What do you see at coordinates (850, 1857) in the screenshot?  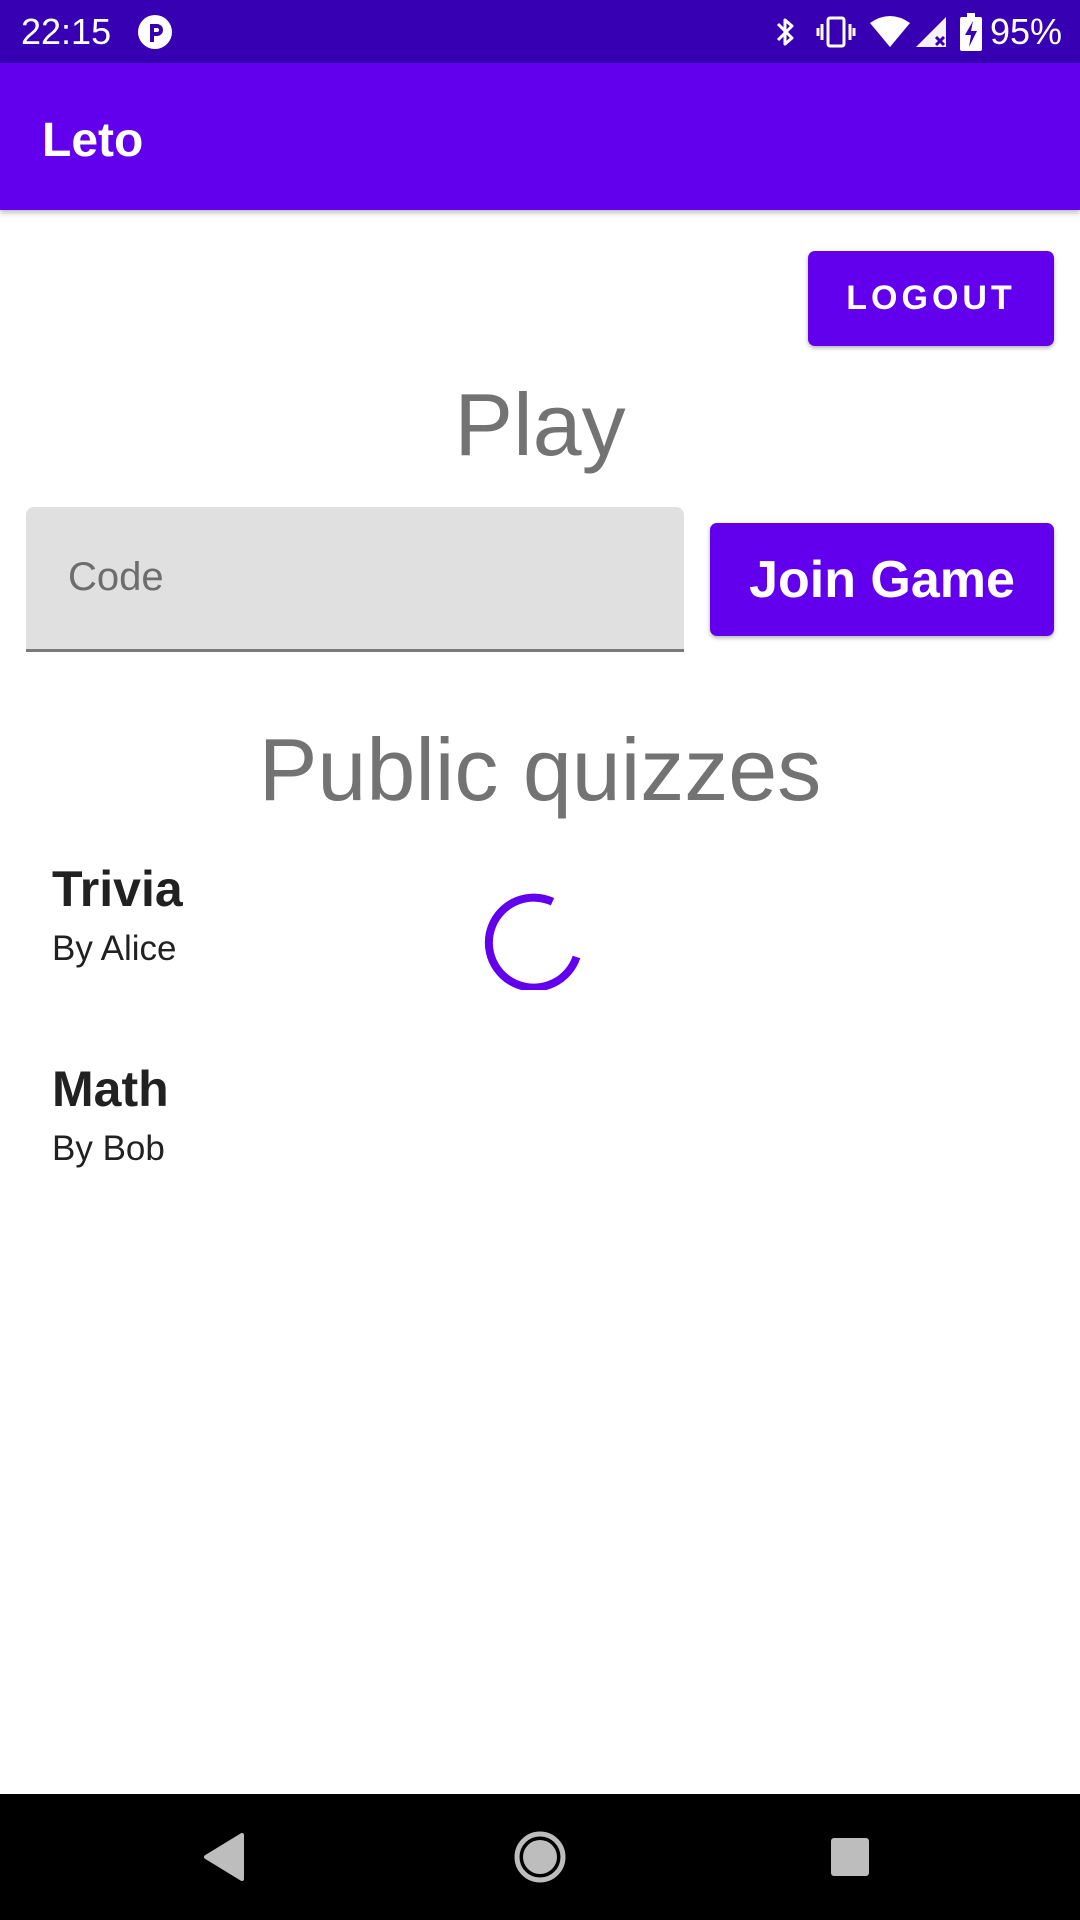 I see `recents-icon` at bounding box center [850, 1857].